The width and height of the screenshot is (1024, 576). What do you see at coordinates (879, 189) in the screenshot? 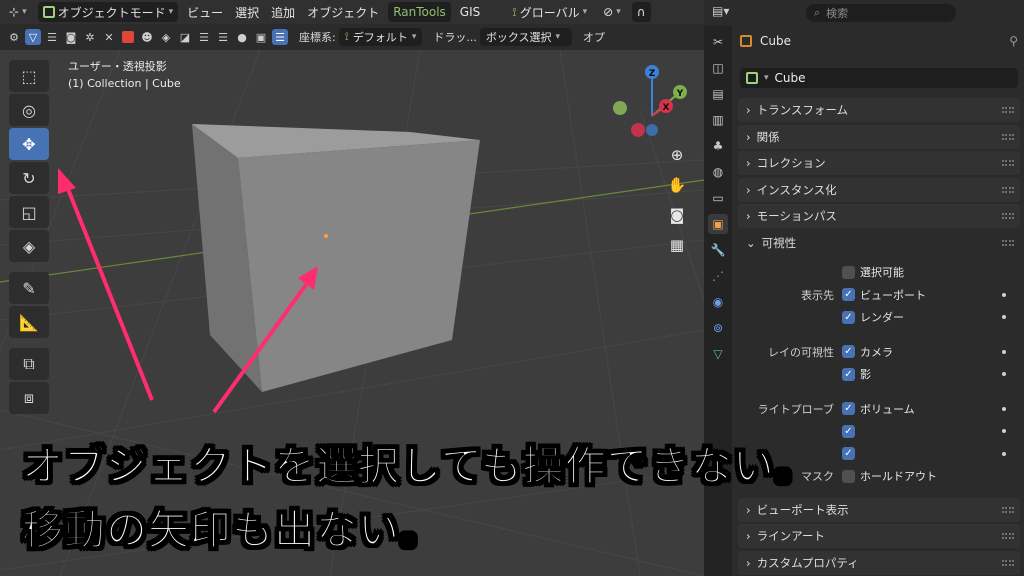
I see `section-instancing: › インスタンス化` at bounding box center [879, 189].